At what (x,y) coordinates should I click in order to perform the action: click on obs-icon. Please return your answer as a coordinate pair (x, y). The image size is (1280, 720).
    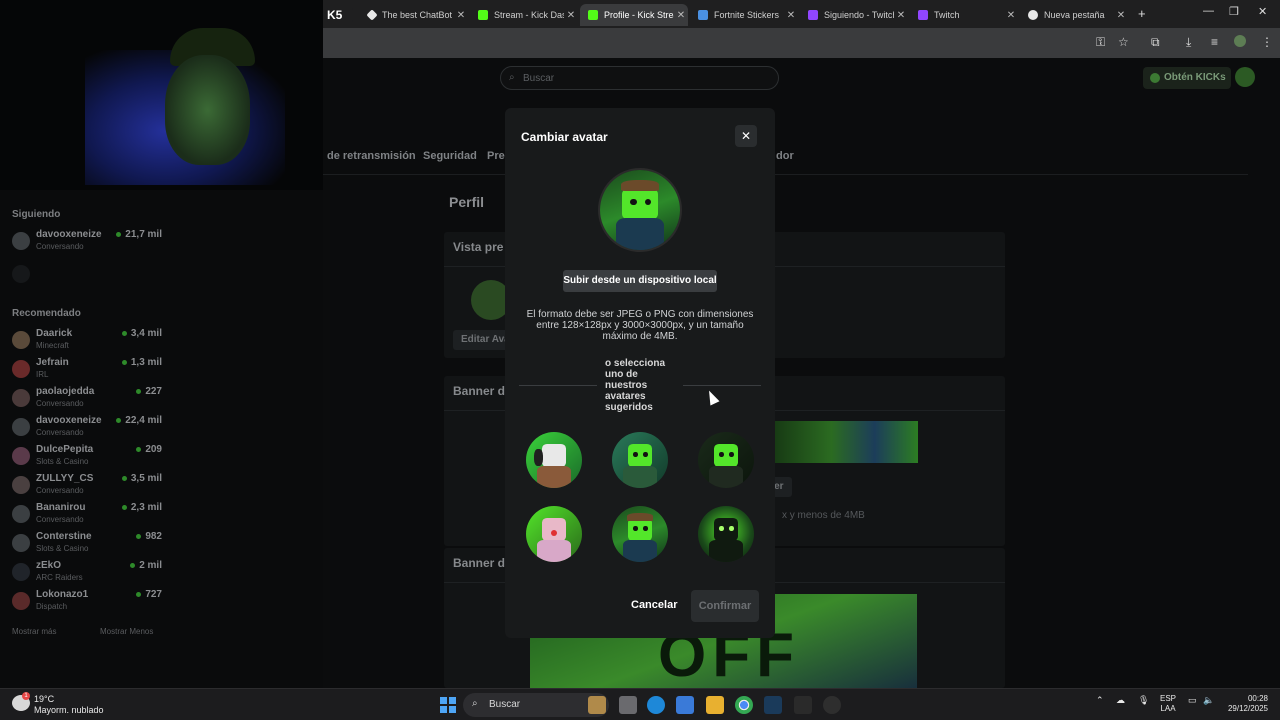
    Looking at the image, I should click on (832, 705).